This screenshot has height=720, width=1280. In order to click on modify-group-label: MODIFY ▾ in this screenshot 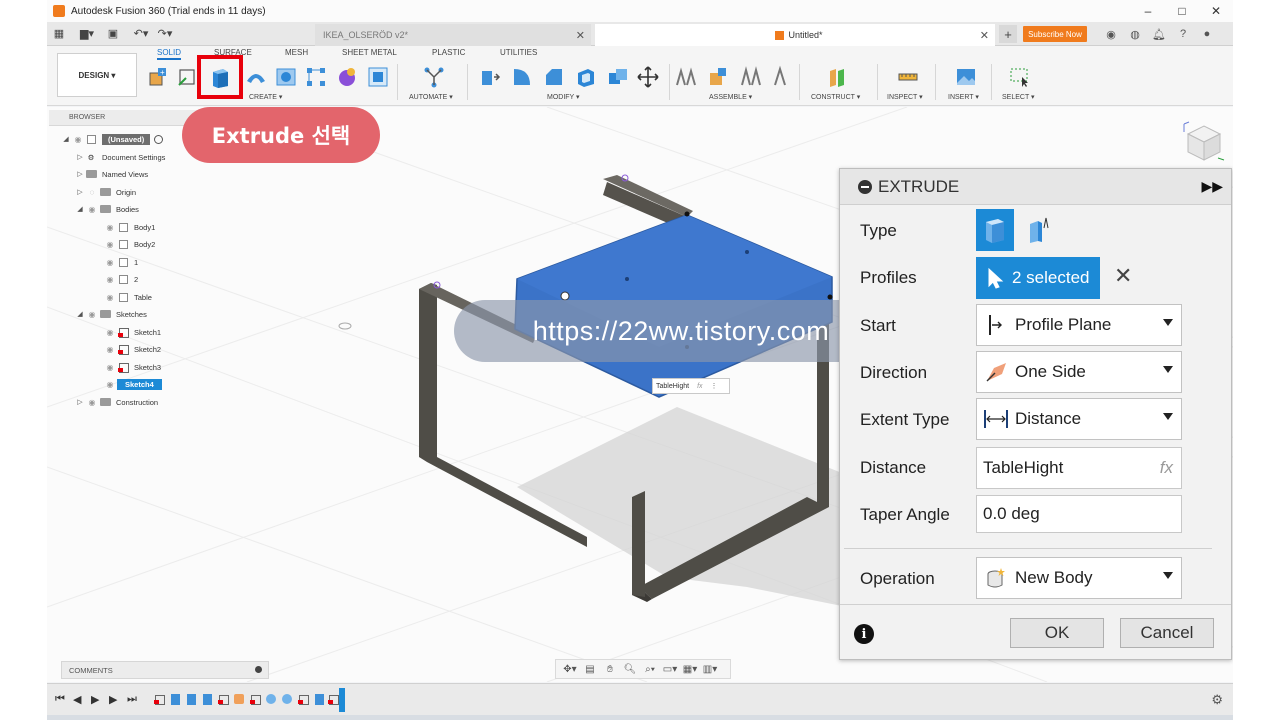, I will do `click(563, 97)`.